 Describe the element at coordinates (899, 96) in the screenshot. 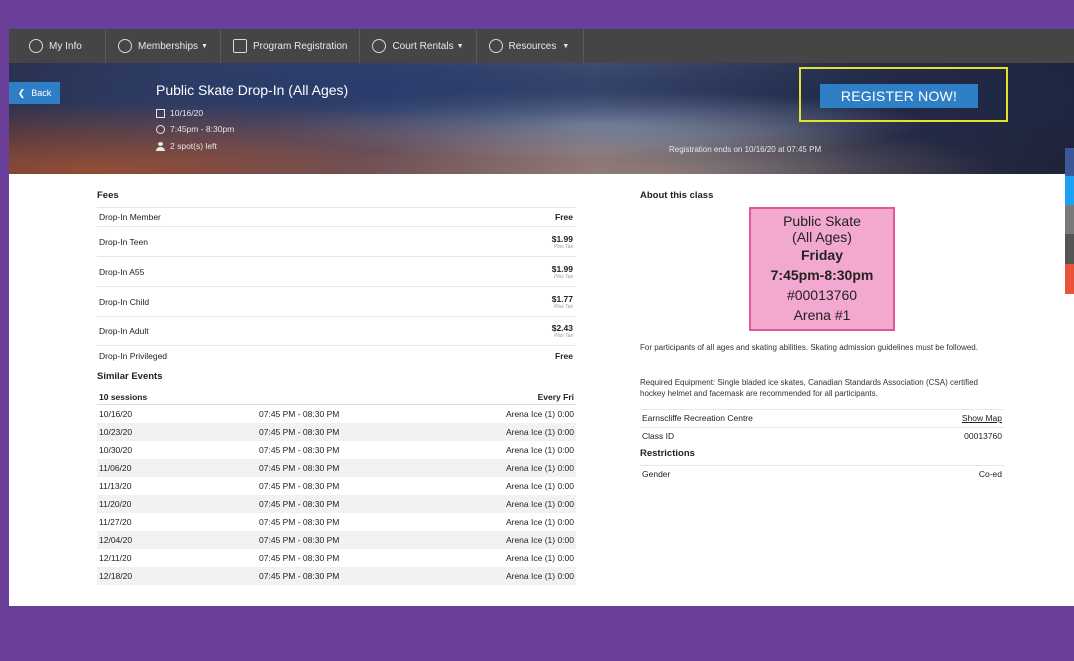

I see `register-now-button: REGISTER NOW!` at that location.